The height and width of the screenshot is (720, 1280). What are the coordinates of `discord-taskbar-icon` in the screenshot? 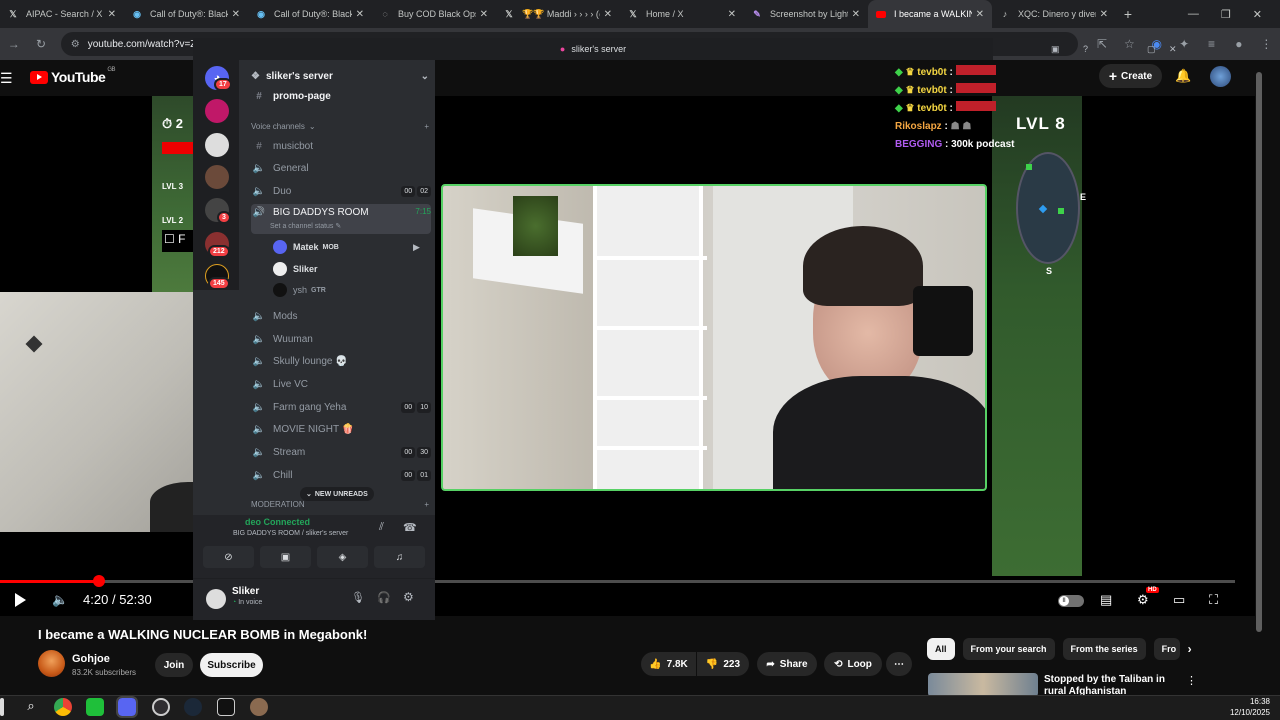 It's located at (127, 707).